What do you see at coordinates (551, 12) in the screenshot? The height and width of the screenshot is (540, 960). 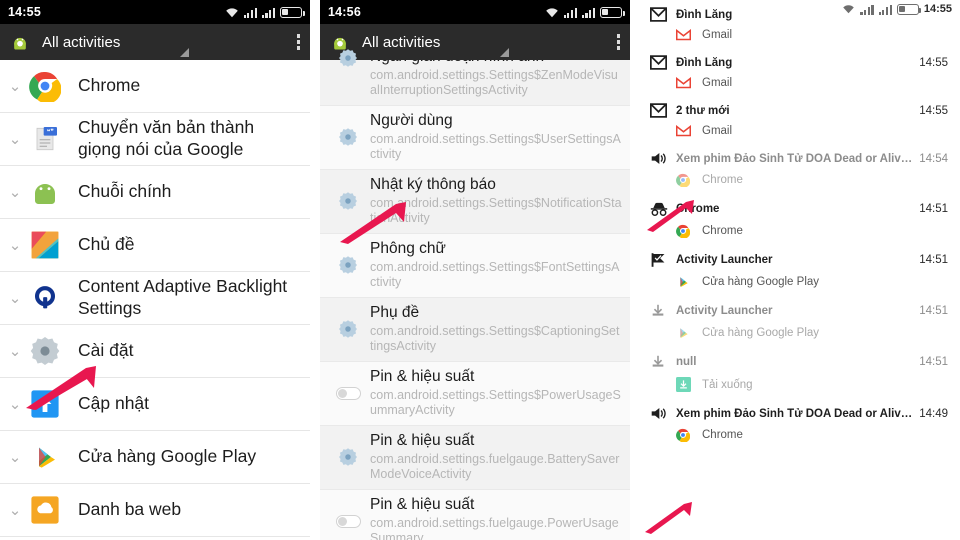 I see `wifi-icon` at bounding box center [551, 12].